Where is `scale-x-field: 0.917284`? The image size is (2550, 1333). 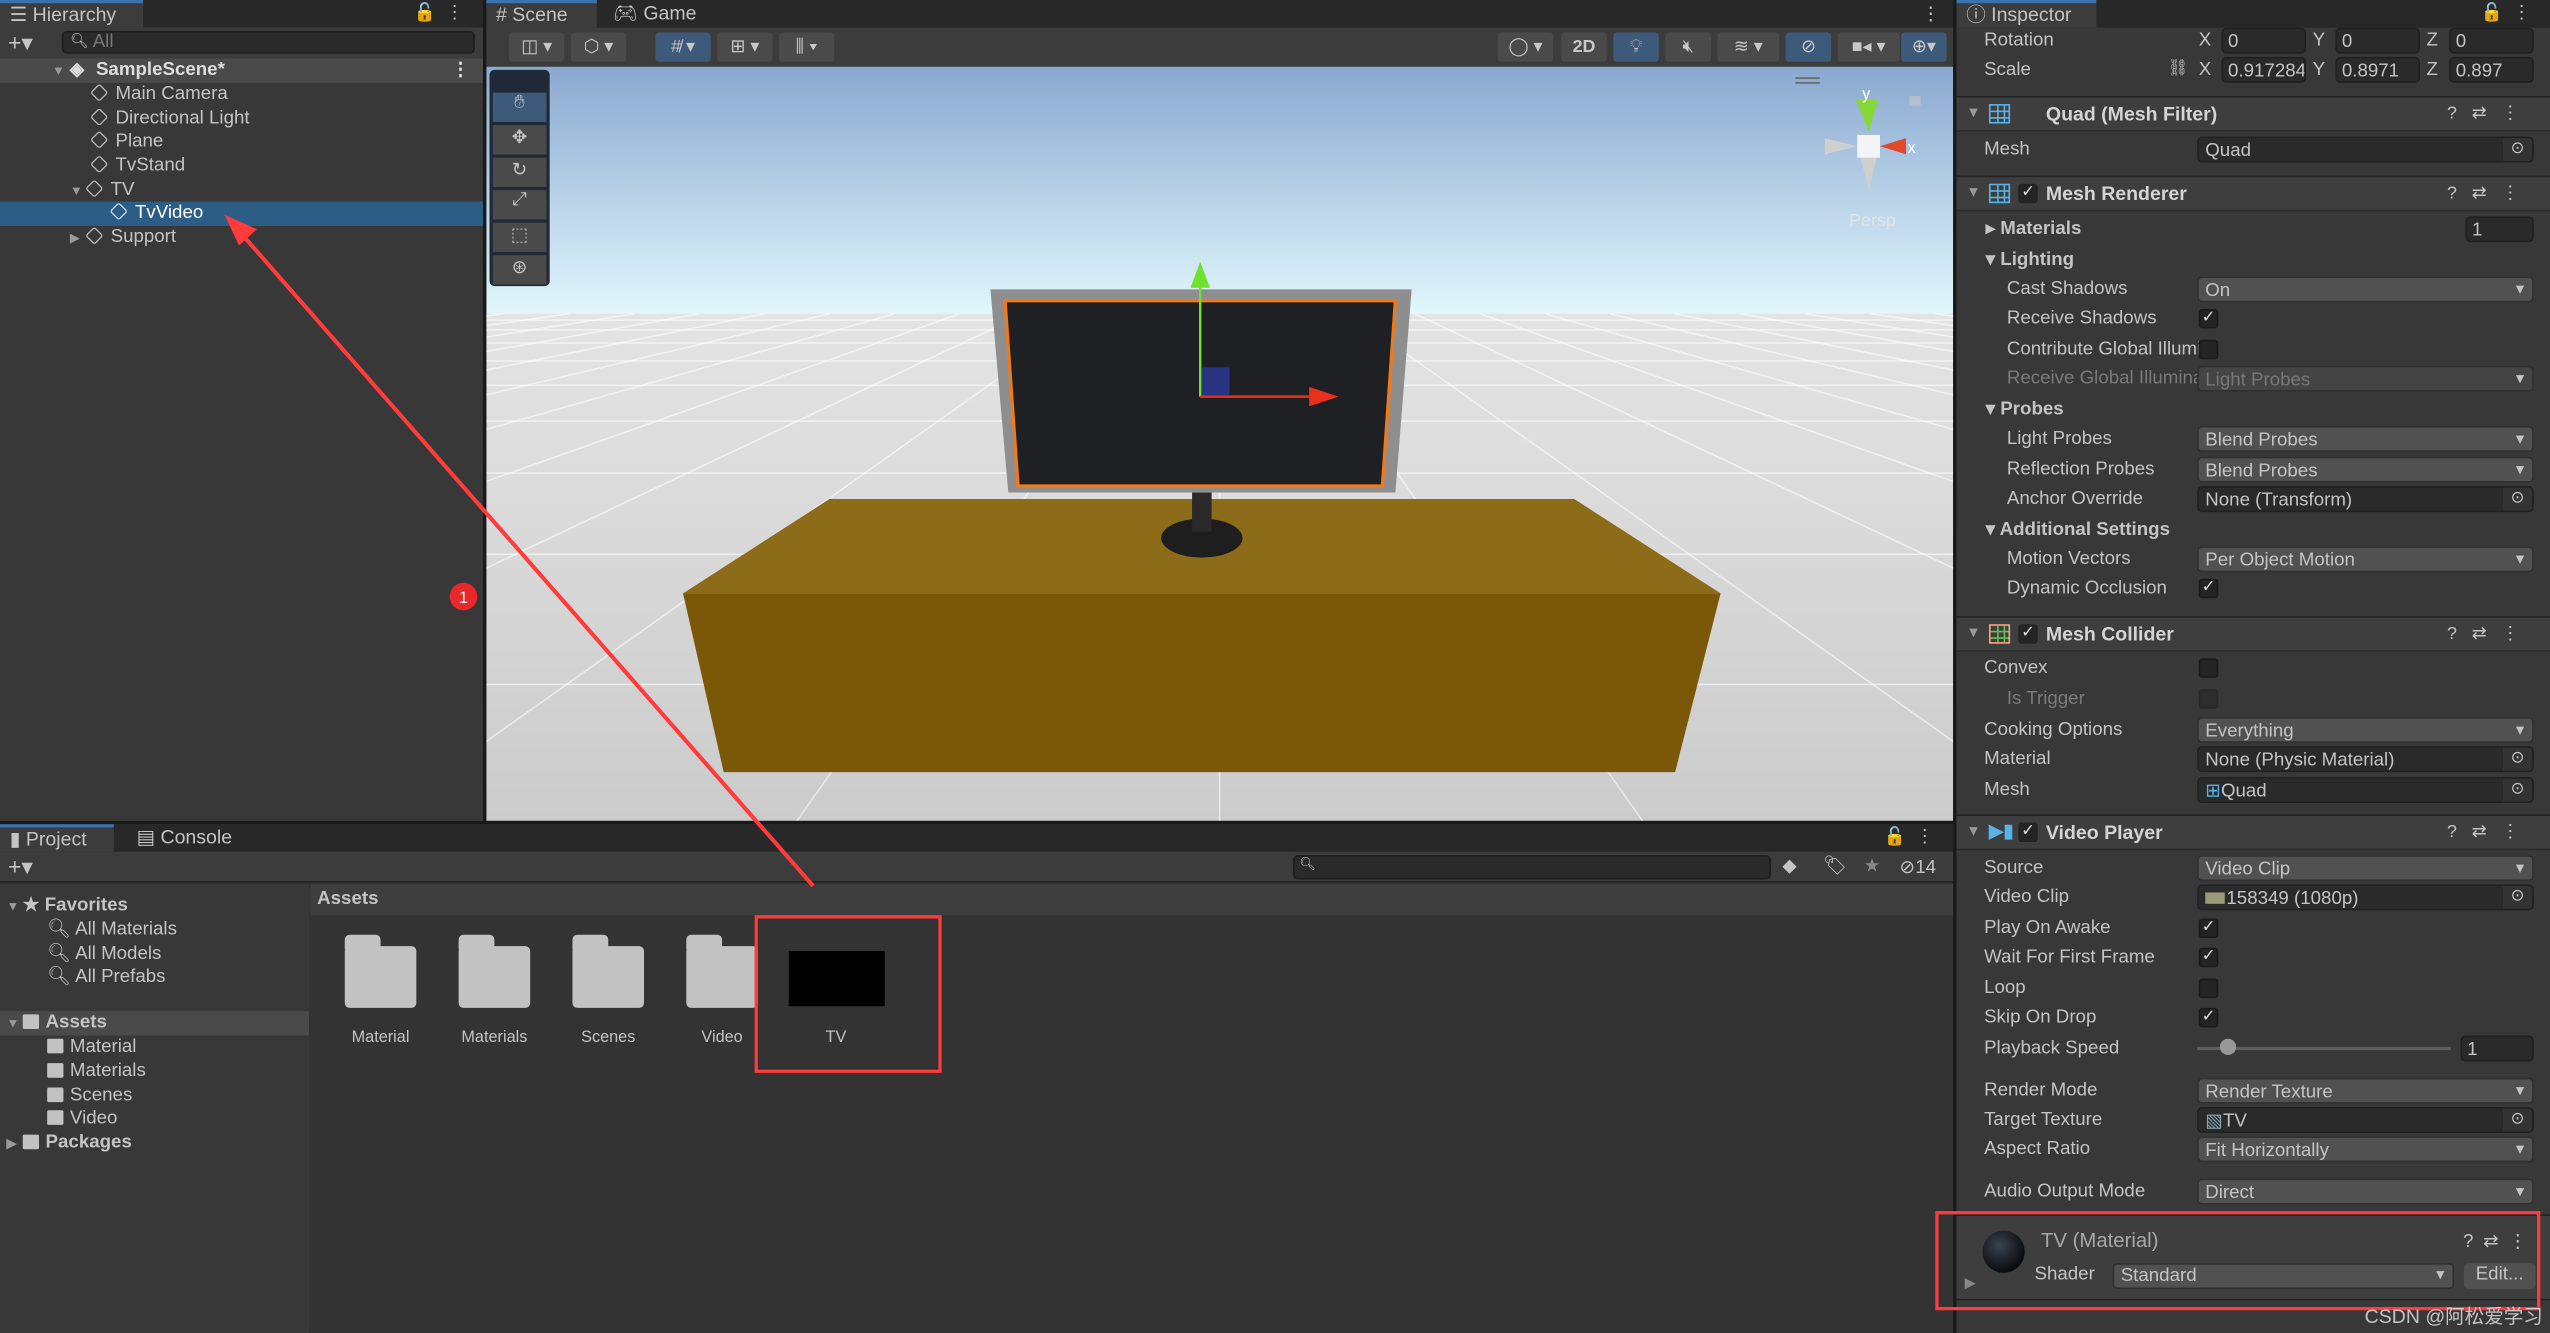 scale-x-field: 0.917284 is located at coordinates (2264, 69).